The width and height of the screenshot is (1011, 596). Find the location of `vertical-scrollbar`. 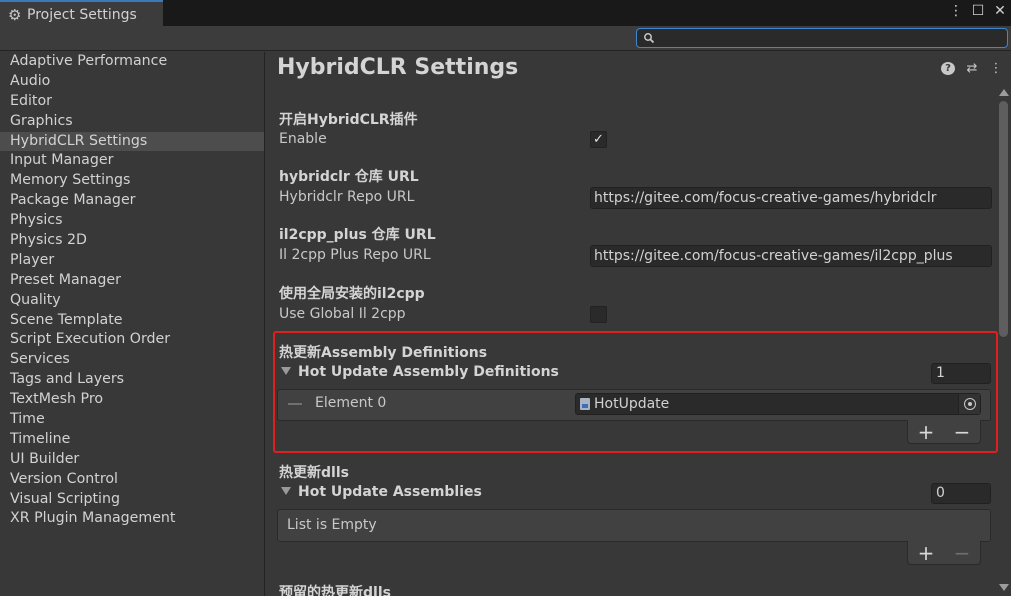

vertical-scrollbar is located at coordinates (1004, 340).